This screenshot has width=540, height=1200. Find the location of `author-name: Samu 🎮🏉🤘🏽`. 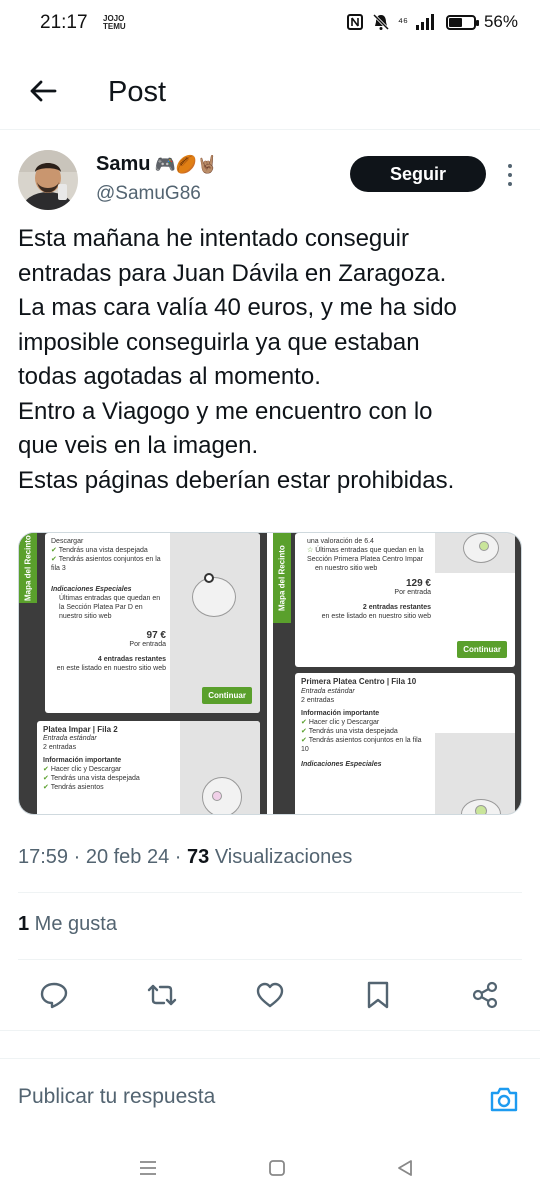

author-name: Samu 🎮🏉🤘🏽 is located at coordinates (157, 164).